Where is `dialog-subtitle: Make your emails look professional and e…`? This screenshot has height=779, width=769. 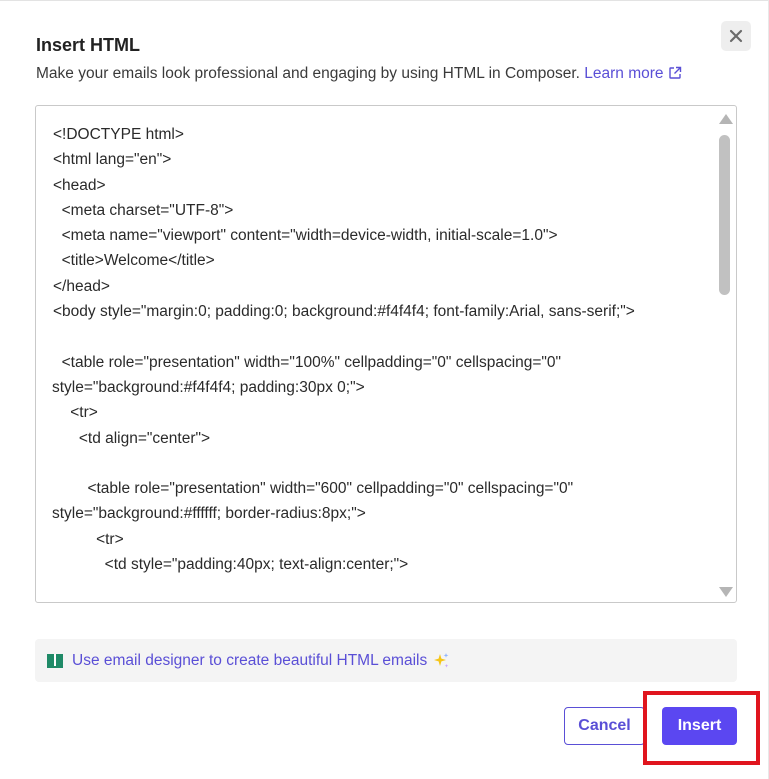 dialog-subtitle: Make your emails look professional and e… is located at coordinates (359, 74).